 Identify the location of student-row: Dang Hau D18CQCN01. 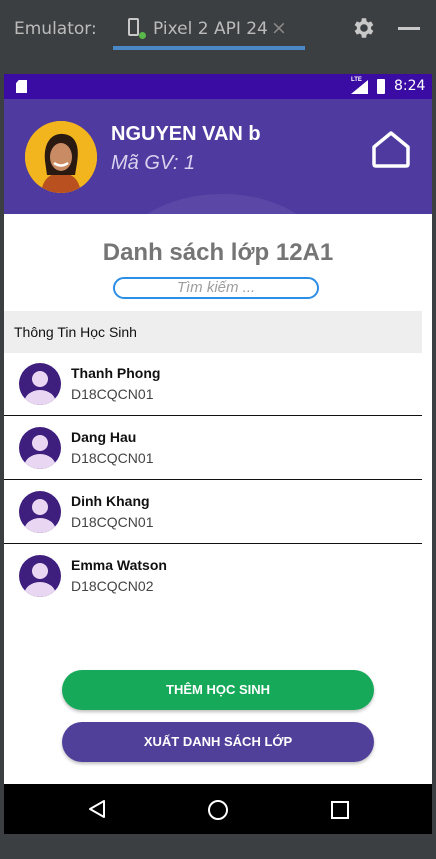
(213, 448).